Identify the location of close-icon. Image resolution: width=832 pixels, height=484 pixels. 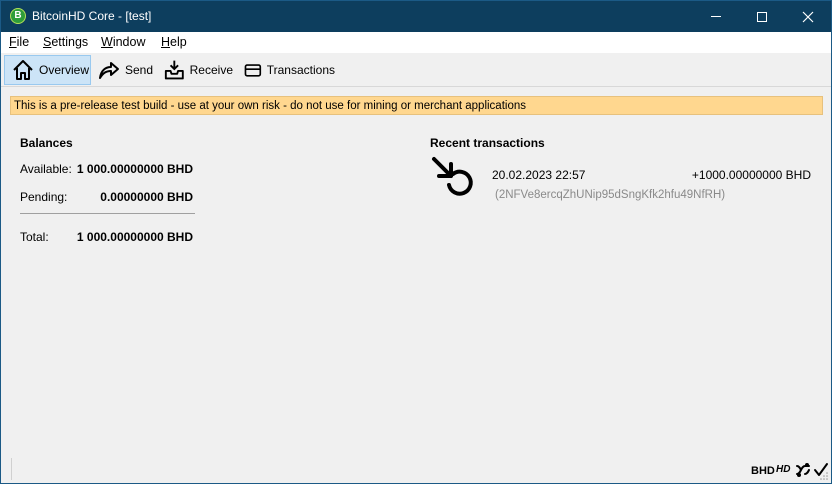
(808, 16).